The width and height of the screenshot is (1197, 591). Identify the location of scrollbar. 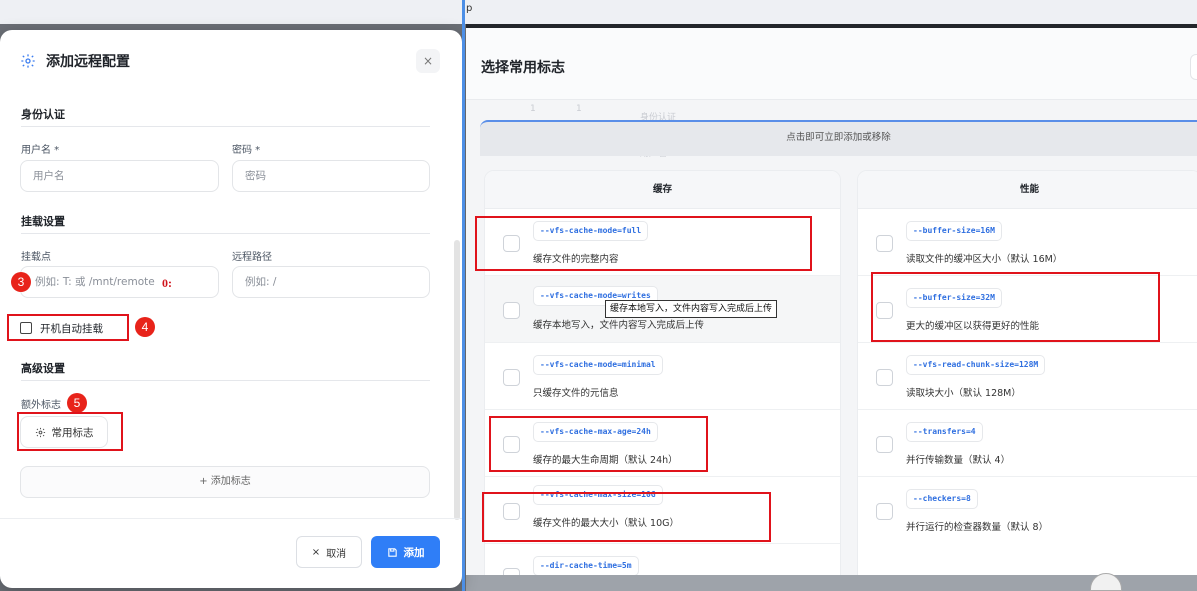
(457, 380).